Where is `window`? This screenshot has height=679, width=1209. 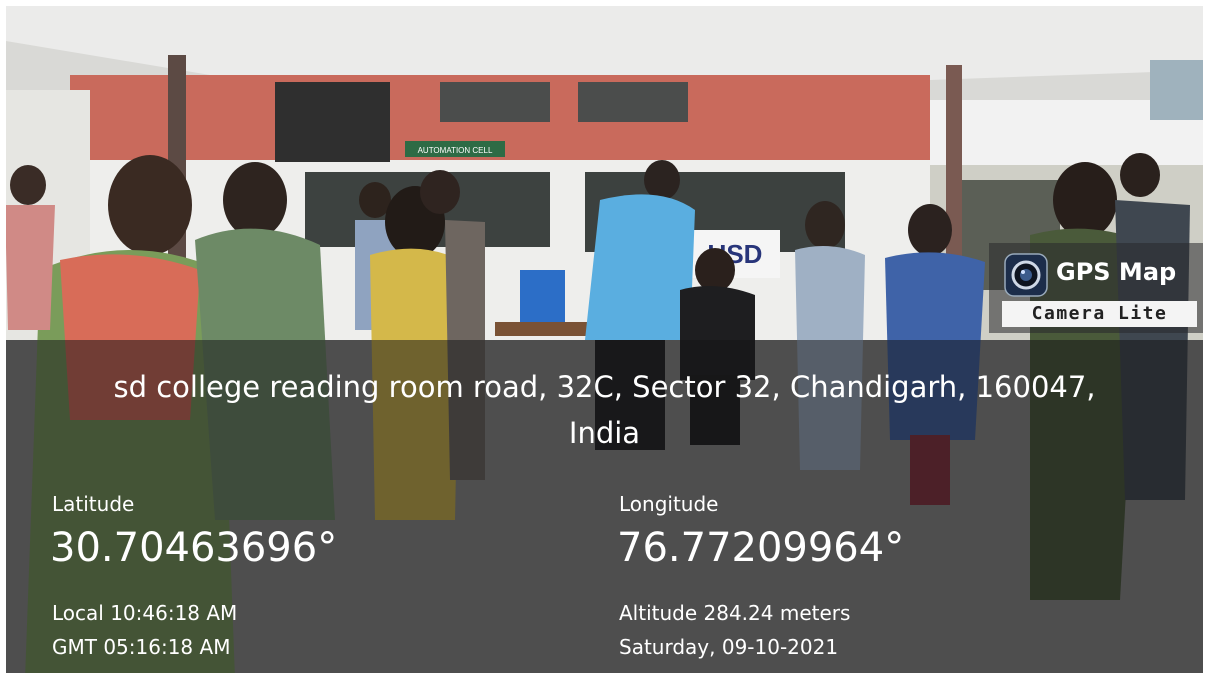 window is located at coordinates (332, 122).